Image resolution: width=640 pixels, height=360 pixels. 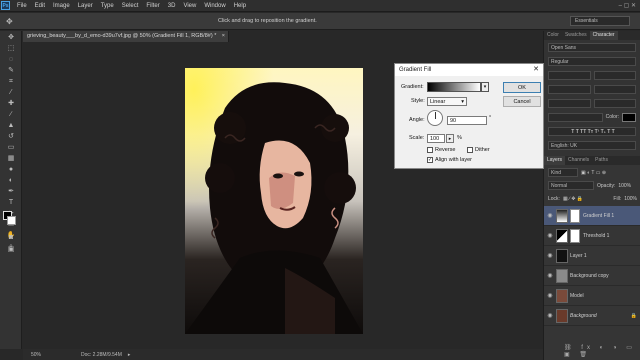 I want to click on dodge-icon: ◐, so click(x=11, y=181).